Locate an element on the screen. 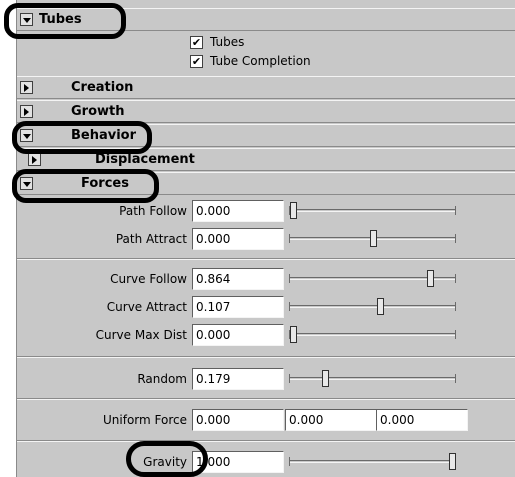 The width and height of the screenshot is (515, 477). curve-attract-field: 0.107 is located at coordinates (238, 307).